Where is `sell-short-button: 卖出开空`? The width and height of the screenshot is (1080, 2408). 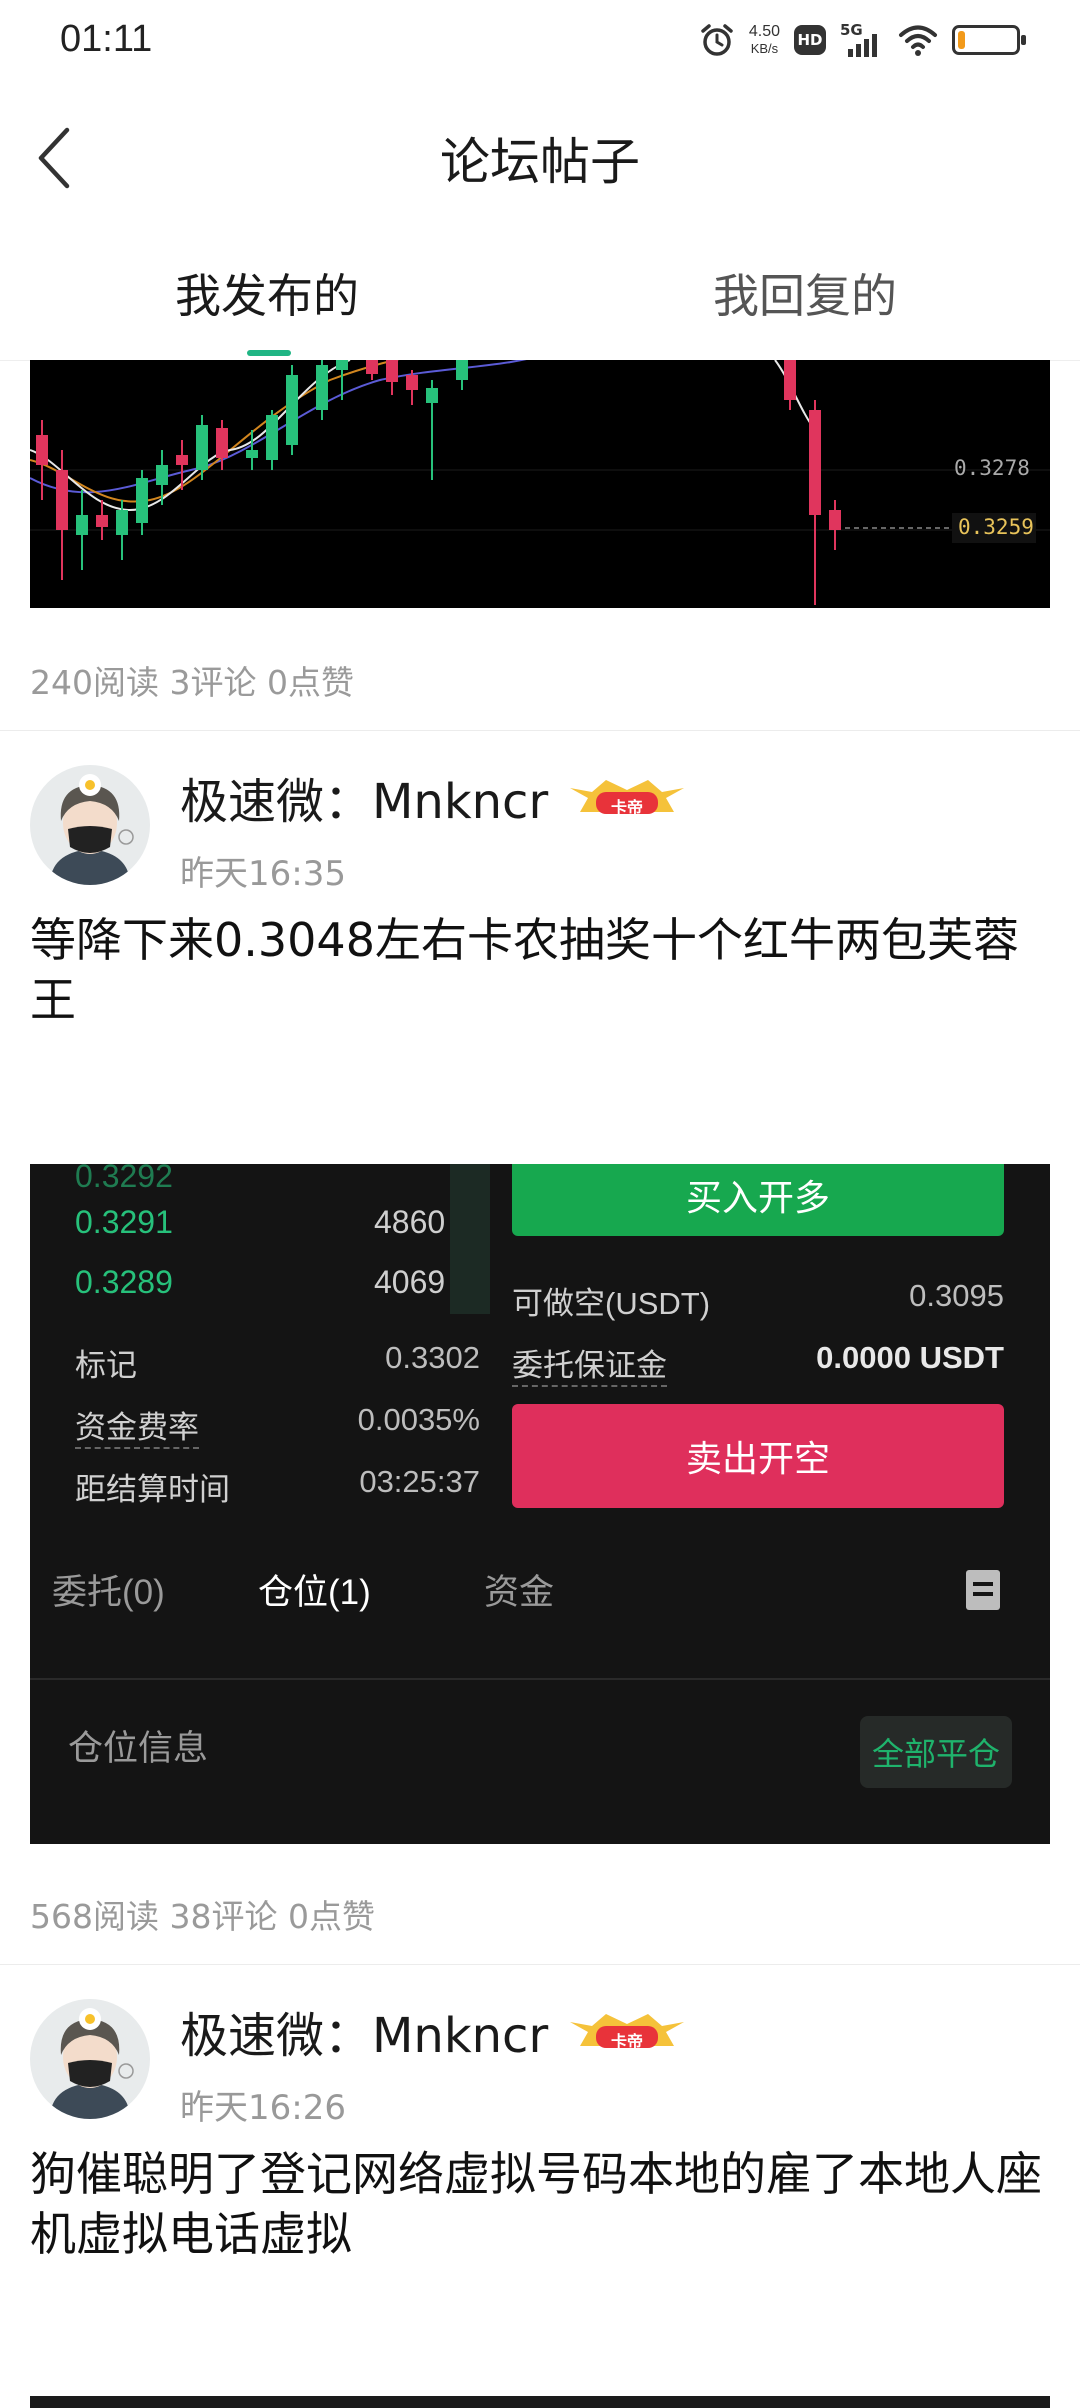 sell-short-button: 卖出开空 is located at coordinates (758, 1456).